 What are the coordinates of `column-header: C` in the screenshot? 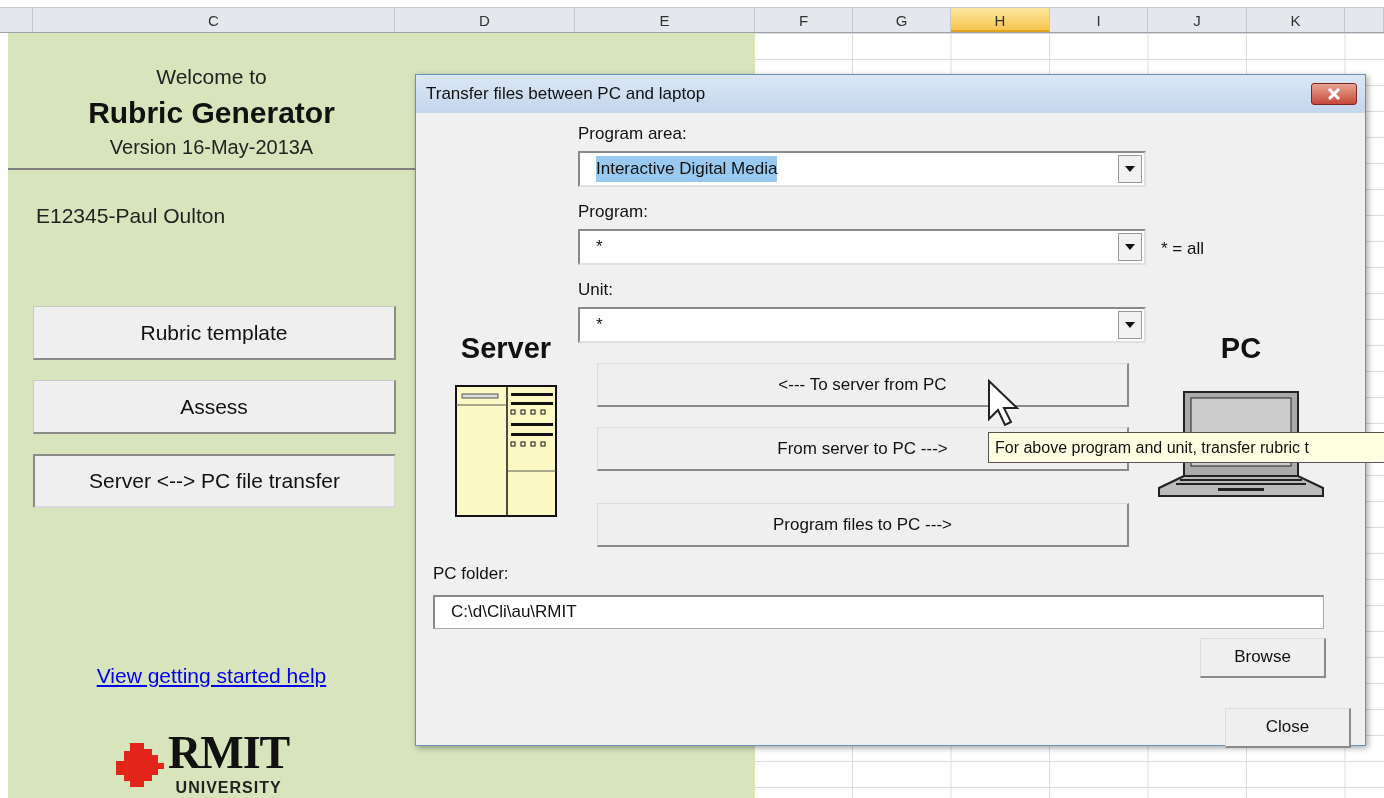 It's located at (214, 20).